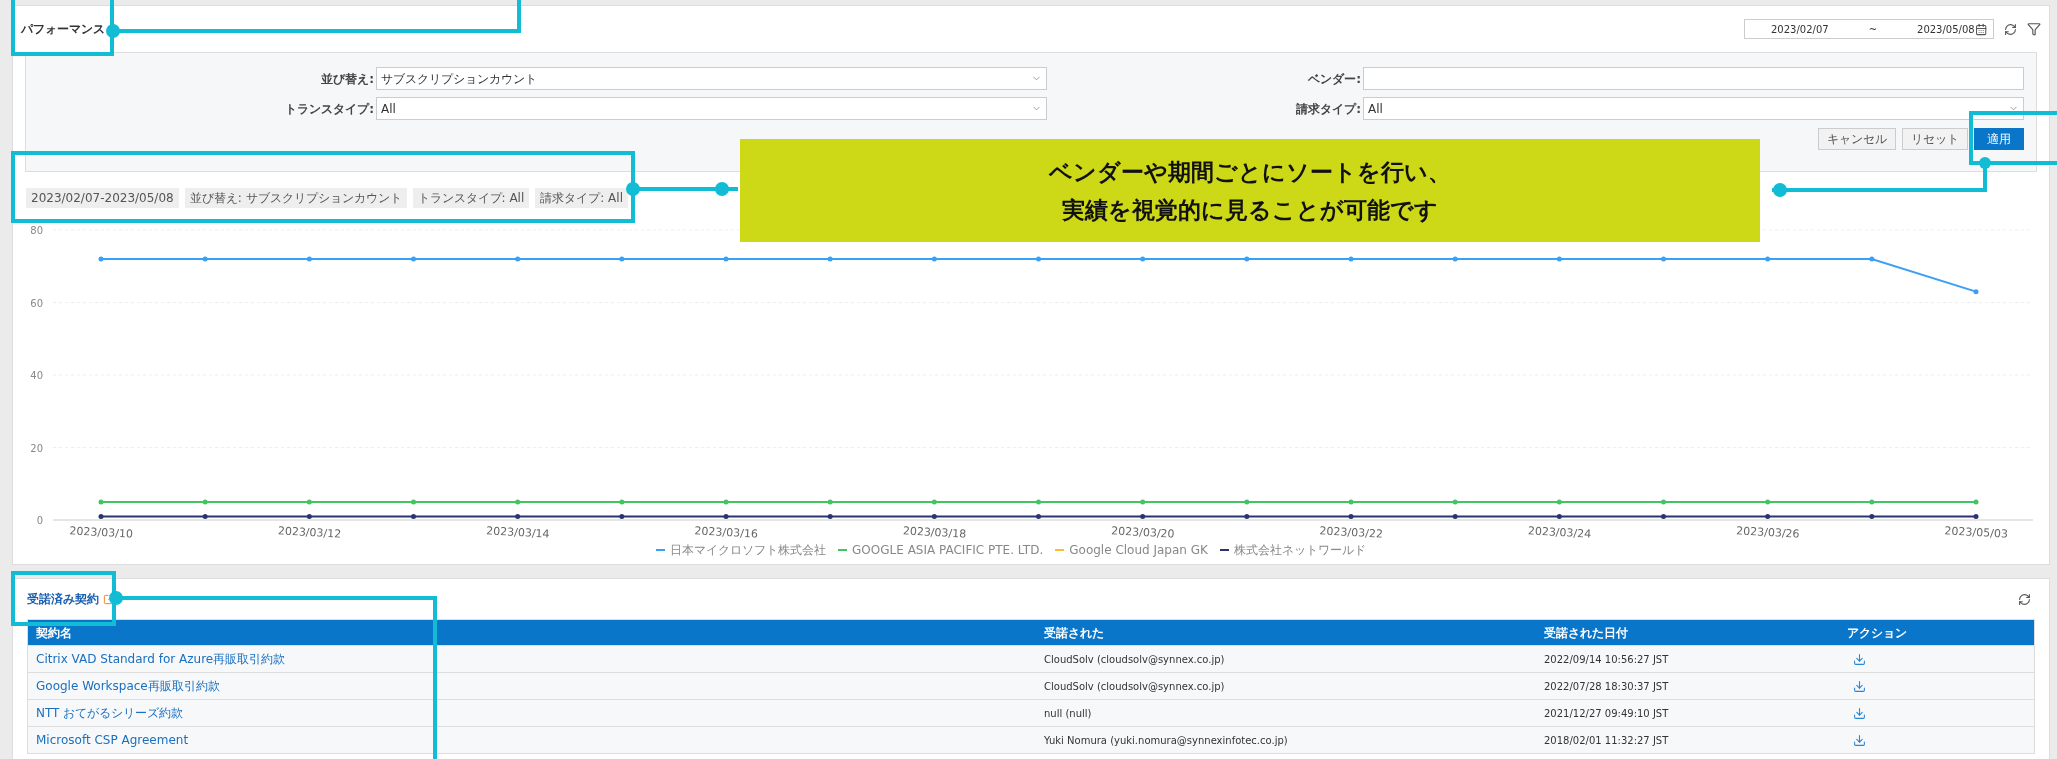 The width and height of the screenshot is (2057, 759). Describe the element at coordinates (101, 532) in the screenshot. I see `x-axis-label: 2023/03/10` at that location.